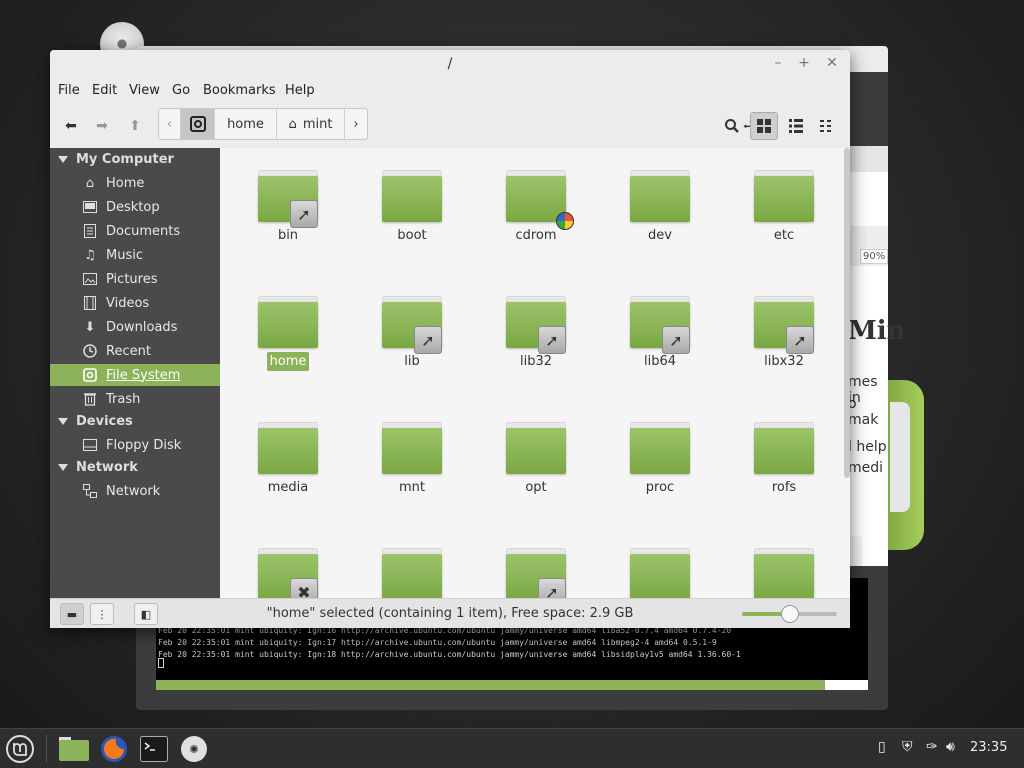  I want to click on folder-item: rofs, so click(784, 460).